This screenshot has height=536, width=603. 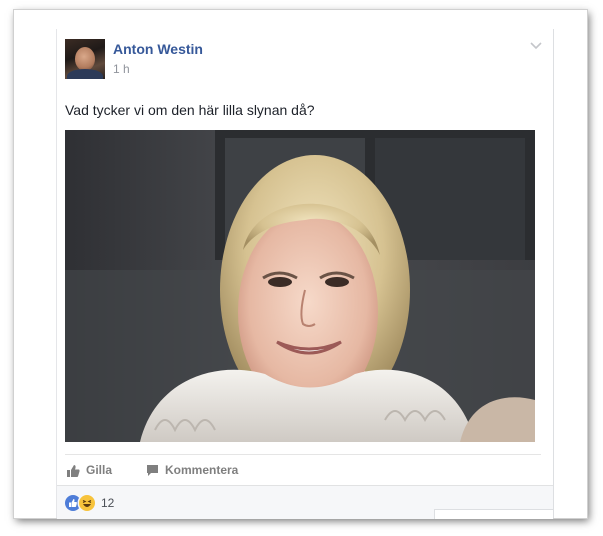 I want to click on reaction-icons, so click(x=82, y=503).